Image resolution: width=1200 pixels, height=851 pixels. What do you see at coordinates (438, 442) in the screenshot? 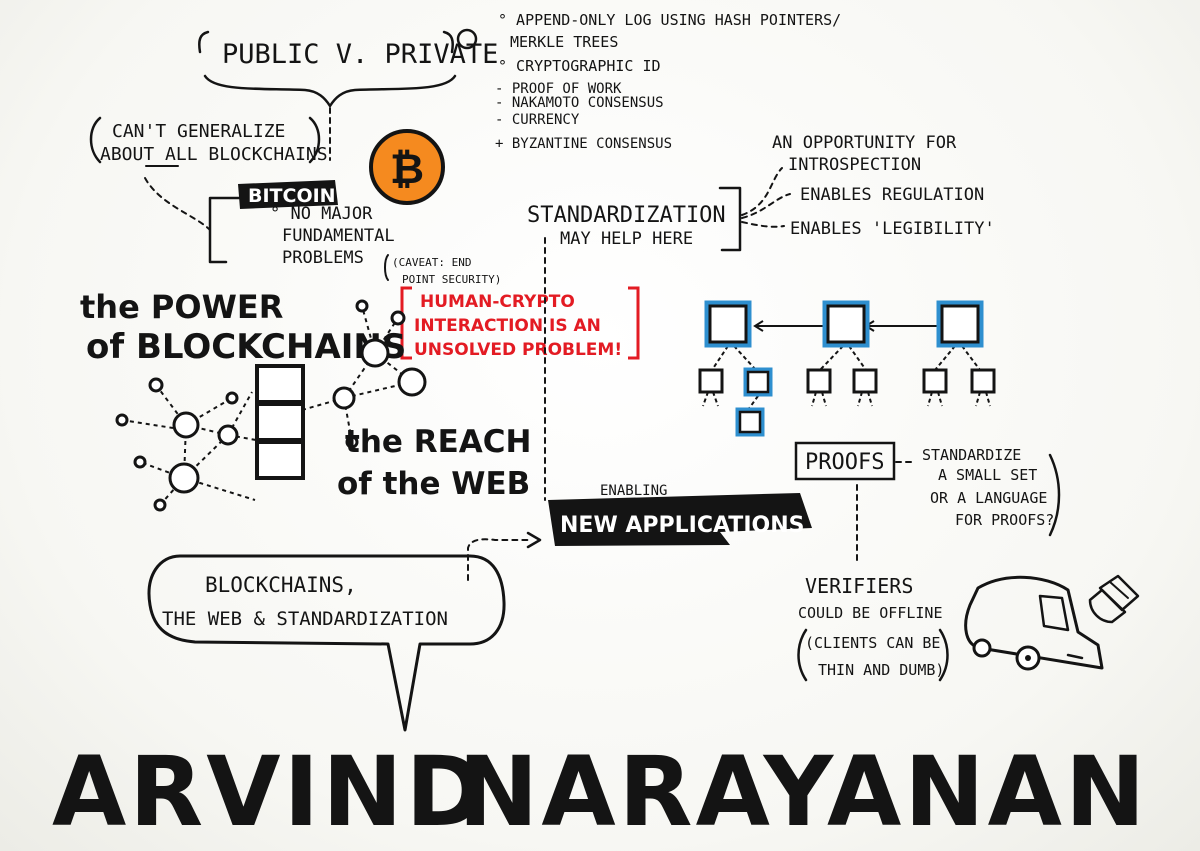
I see `reach-line-1: the REACH` at bounding box center [438, 442].